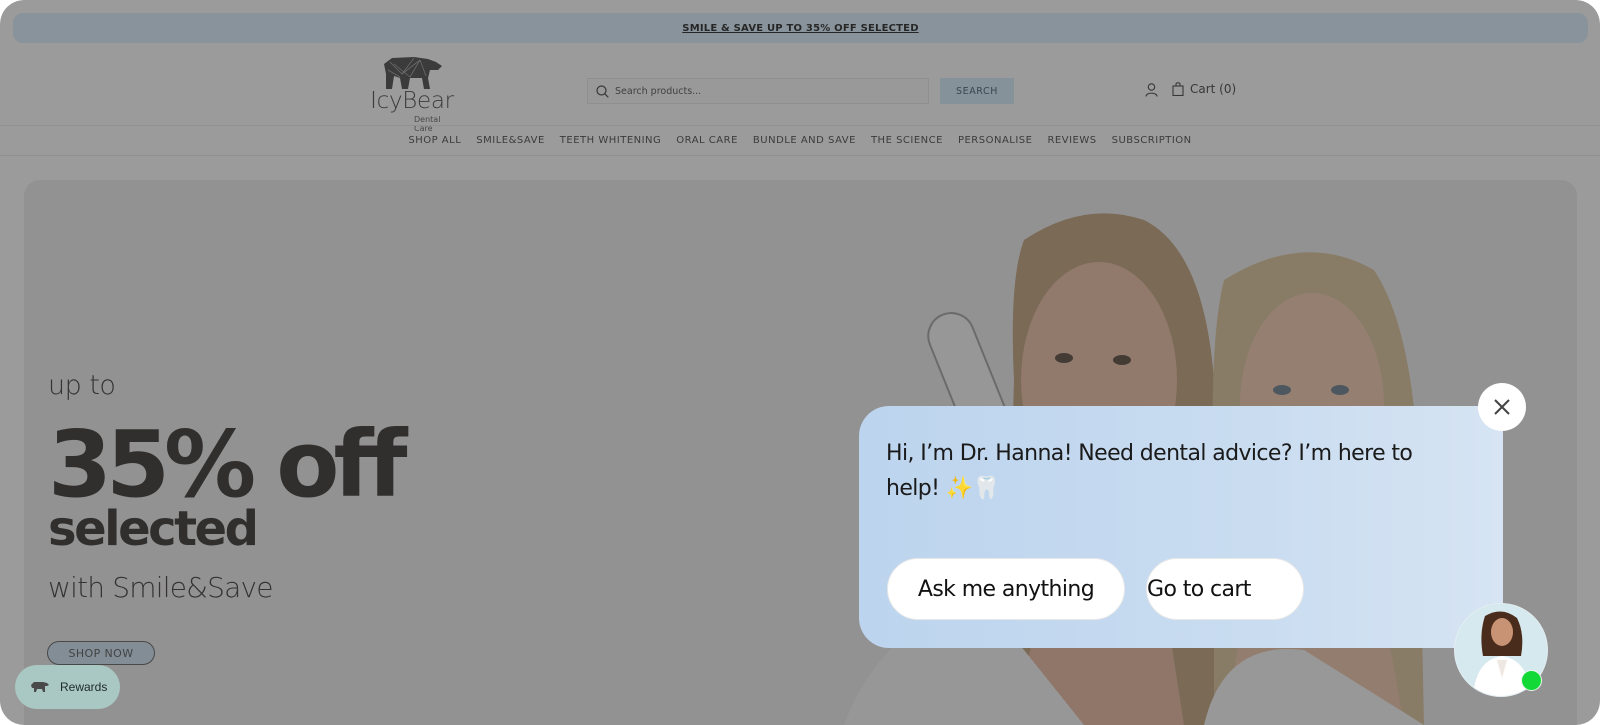  Describe the element at coordinates (1225, 589) in the screenshot. I see `go-to-cart-button: Go to cart` at that location.